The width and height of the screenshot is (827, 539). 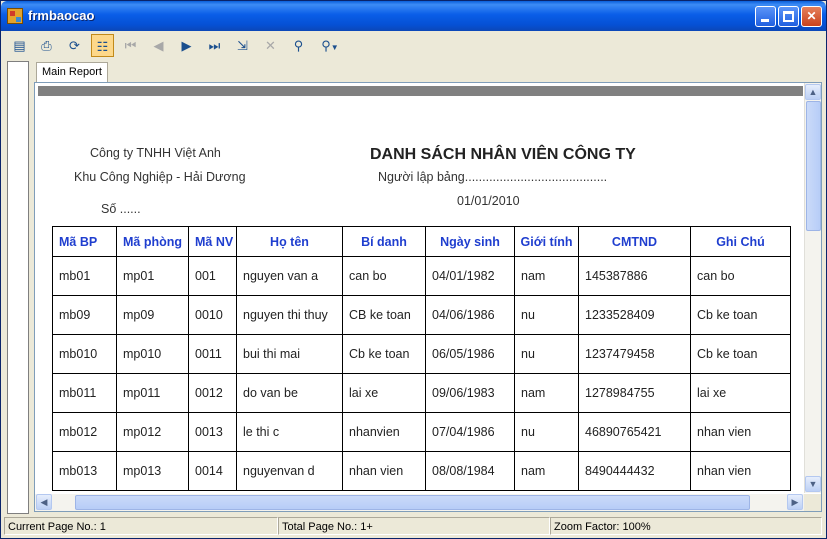 What do you see at coordinates (740, 241) in the screenshot?
I see `column-header: Ghi Chú` at bounding box center [740, 241].